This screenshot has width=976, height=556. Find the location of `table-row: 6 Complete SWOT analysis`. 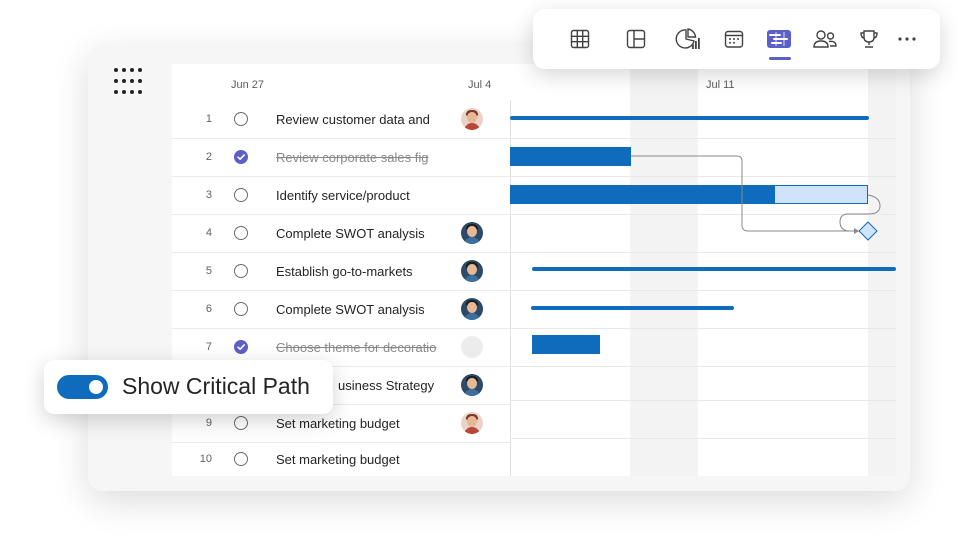

table-row: 6 Complete SWOT analysis is located at coordinates (341, 309).